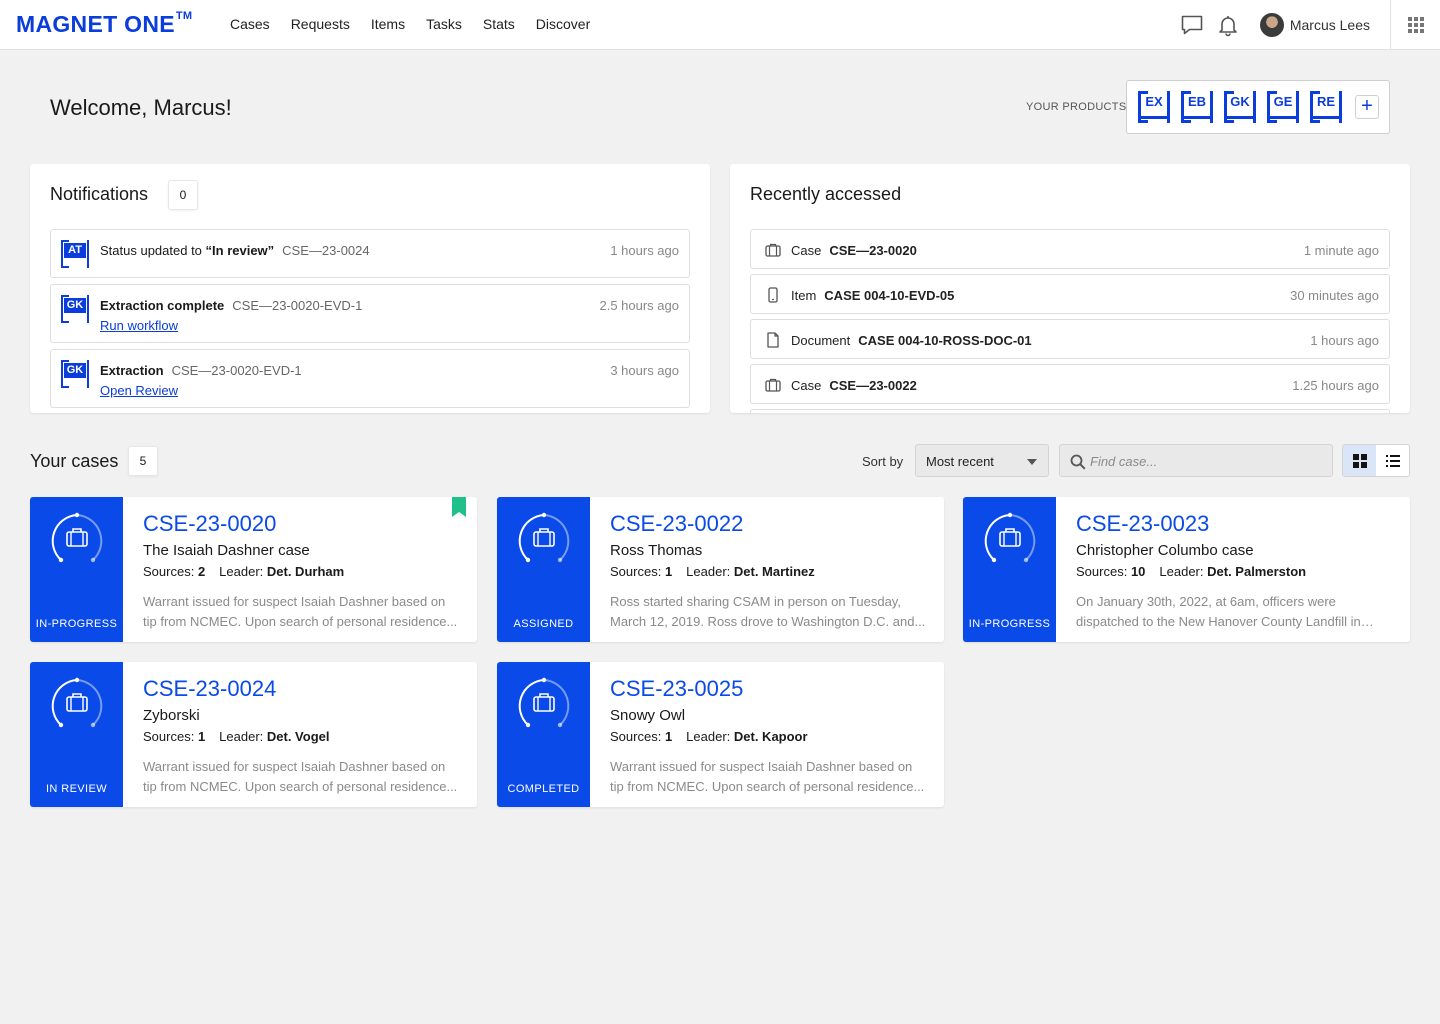  Describe the element at coordinates (388, 24) in the screenshot. I see `nav-items: Items` at that location.